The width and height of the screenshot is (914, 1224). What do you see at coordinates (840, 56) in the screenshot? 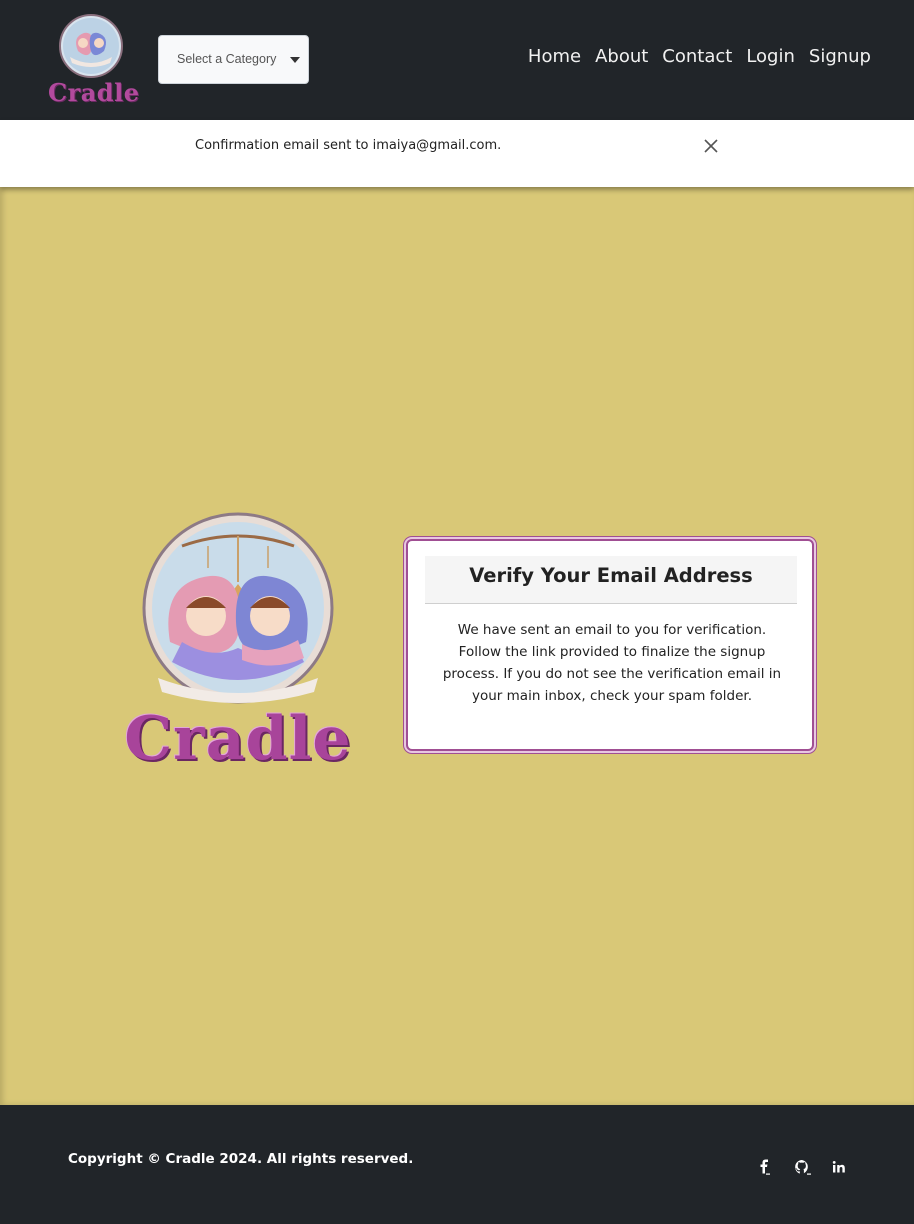
I see `nav-link-signup: Signup` at bounding box center [840, 56].